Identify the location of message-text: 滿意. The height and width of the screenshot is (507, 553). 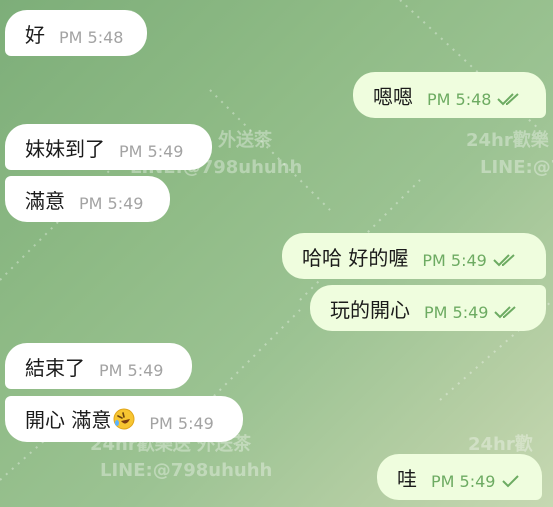
(45, 200).